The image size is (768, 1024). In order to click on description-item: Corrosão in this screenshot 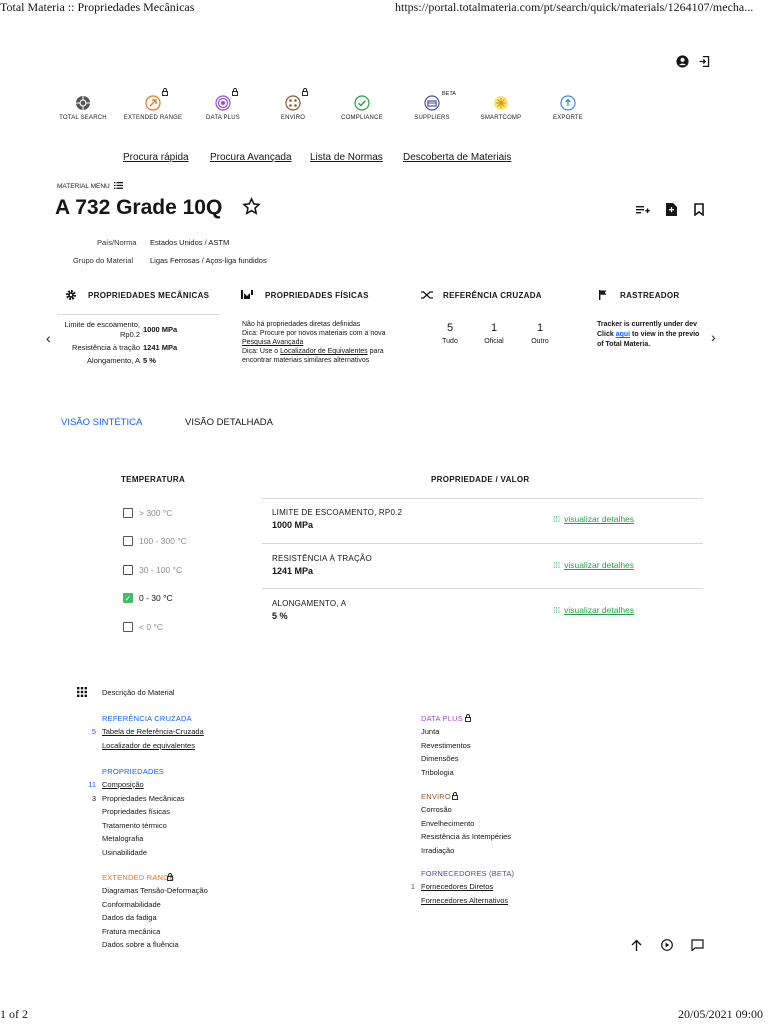, I will do `click(436, 809)`.